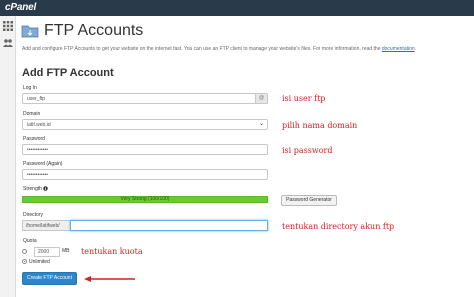  What do you see at coordinates (20, 7) in the screenshot?
I see `cpanel-logo: cPanel` at bounding box center [20, 7].